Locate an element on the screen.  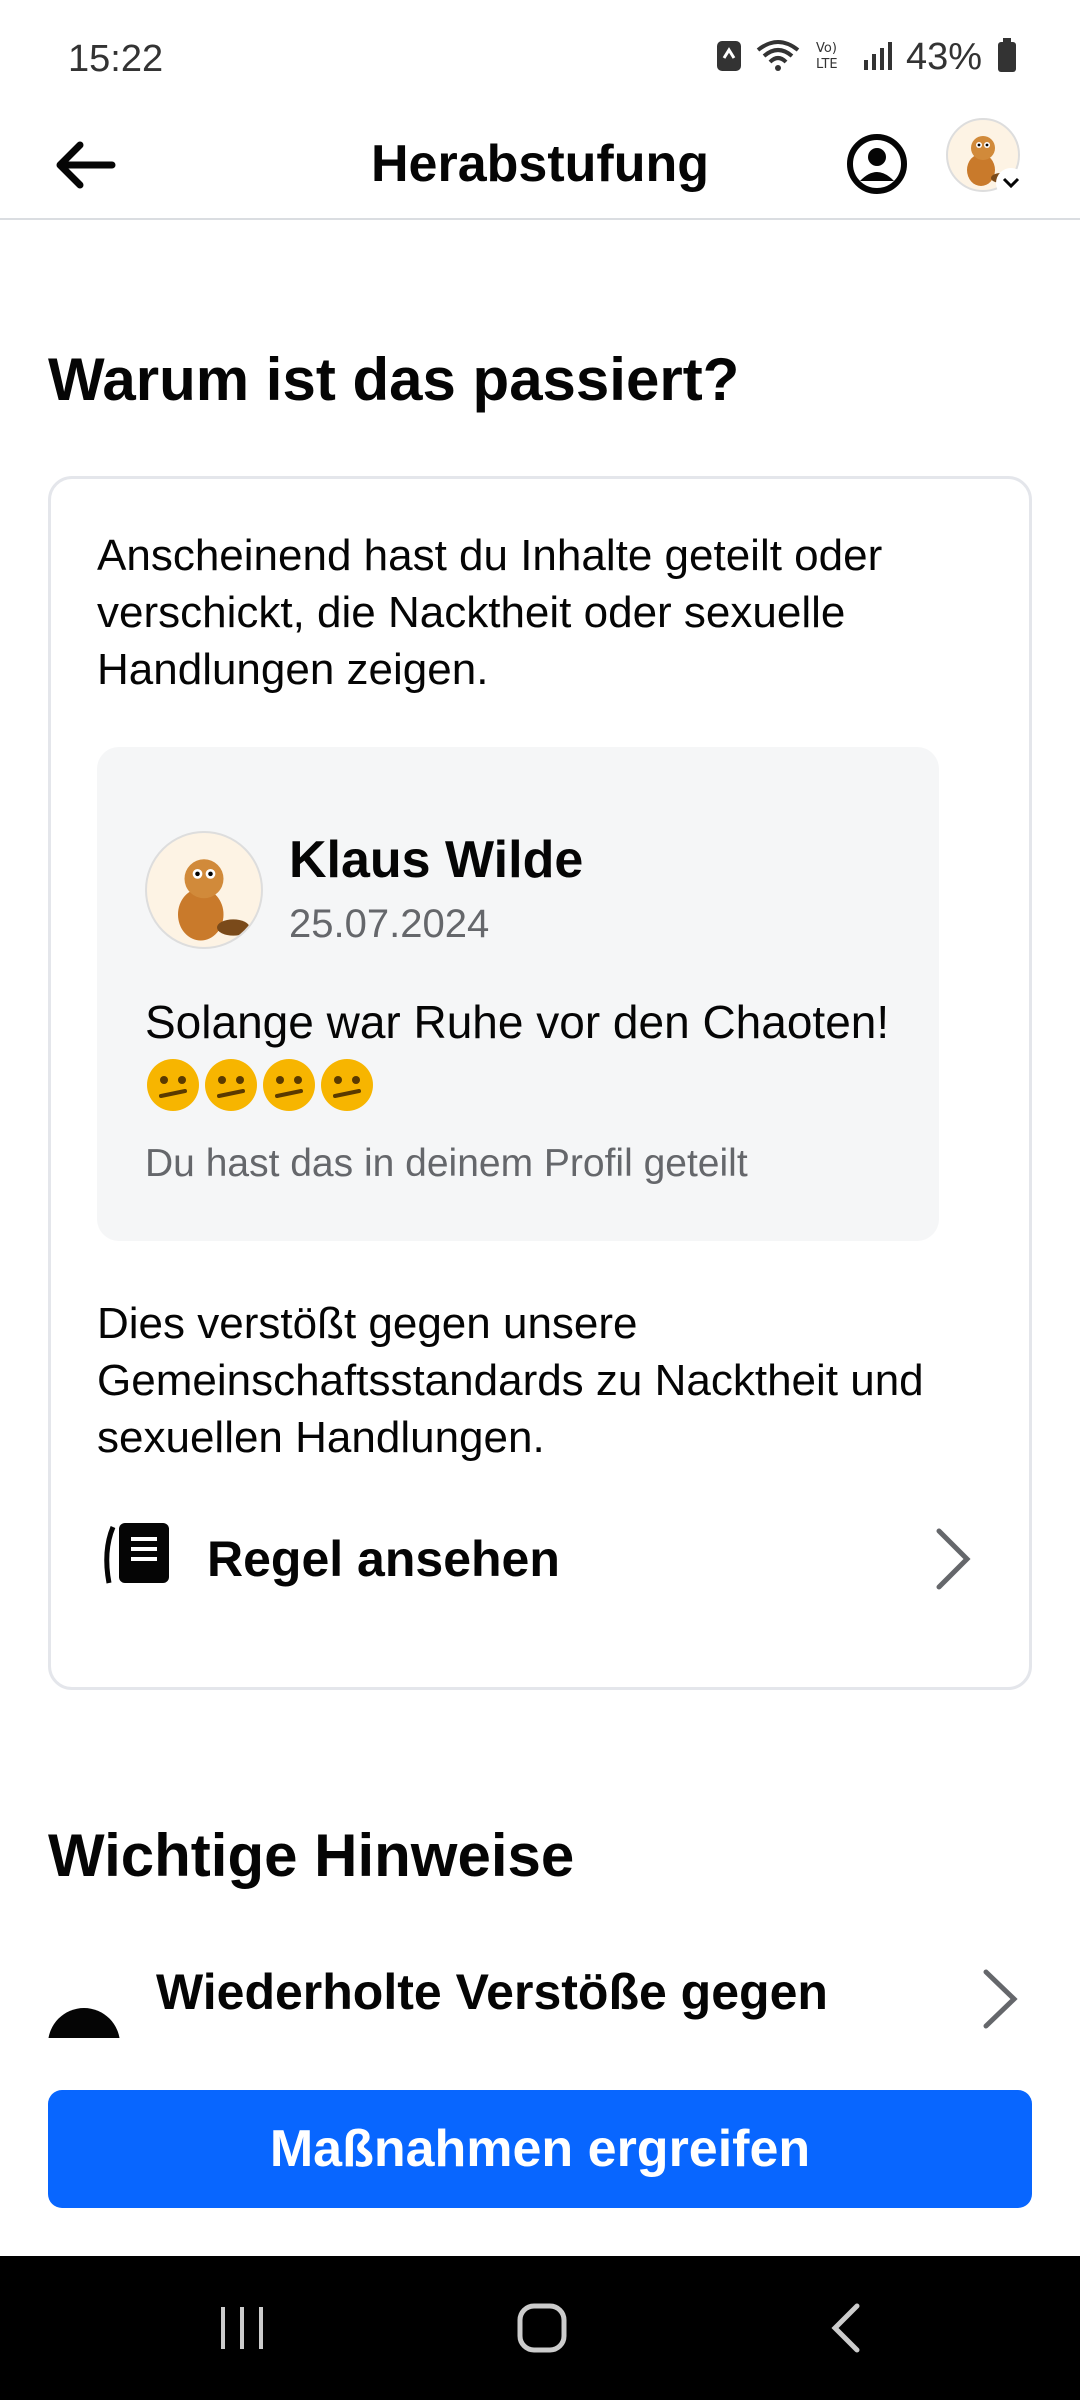
app-bar: Herabstufung is located at coordinates (540, 165).